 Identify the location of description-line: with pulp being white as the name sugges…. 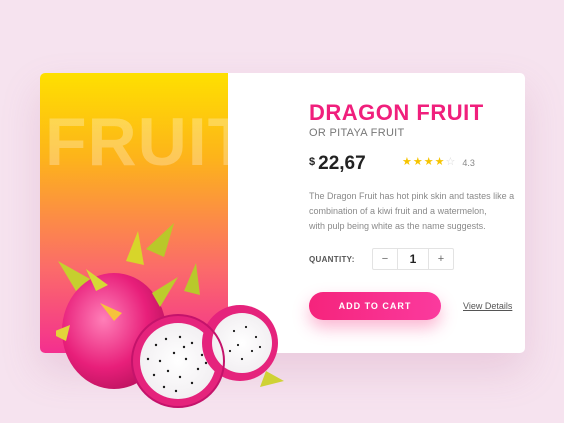
(397, 226).